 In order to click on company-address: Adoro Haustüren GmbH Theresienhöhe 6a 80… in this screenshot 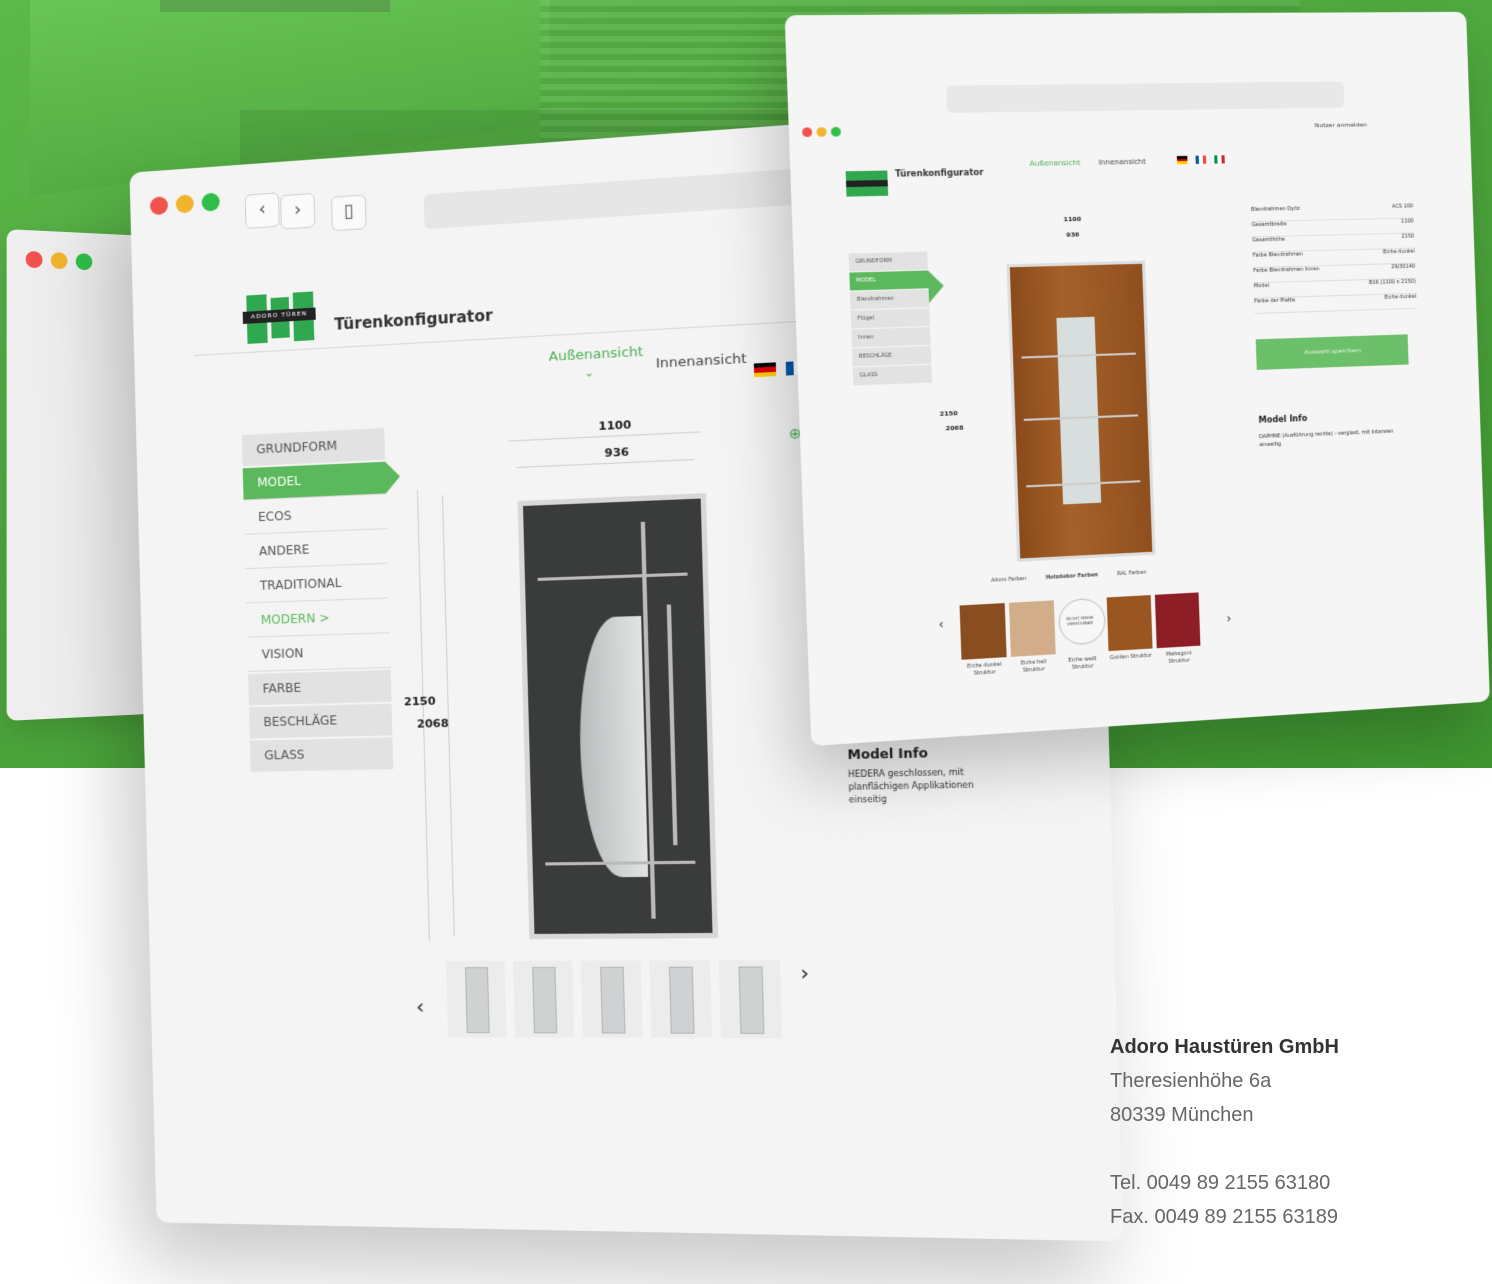, I will do `click(1224, 1132)`.